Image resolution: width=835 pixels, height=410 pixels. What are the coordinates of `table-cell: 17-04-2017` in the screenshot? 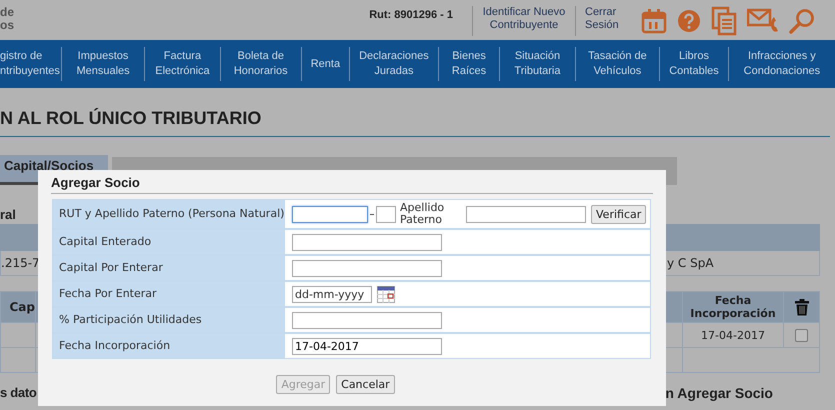 It's located at (733, 335).